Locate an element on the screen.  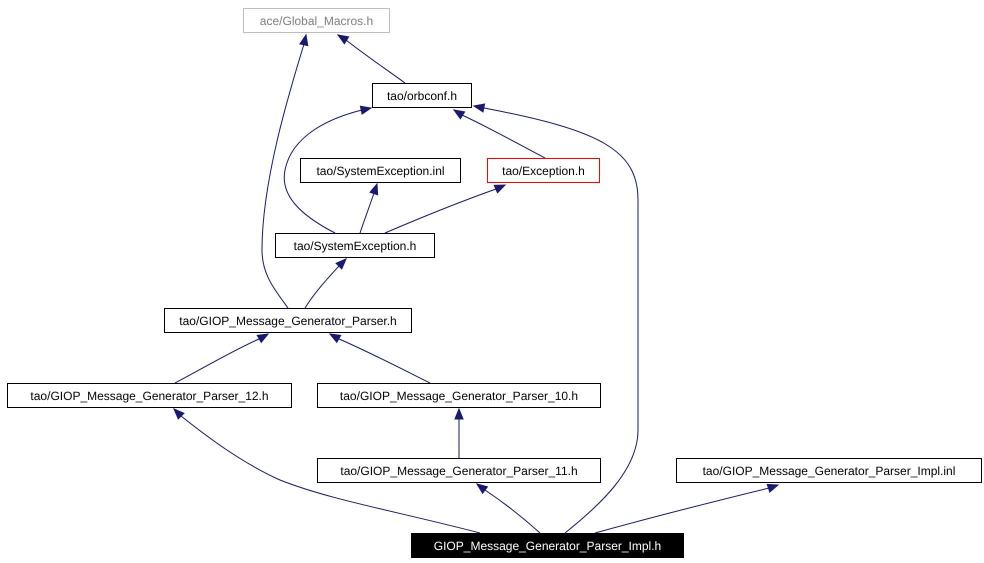
file-node: ace/Global_Macros.h is located at coordinates (316, 20).